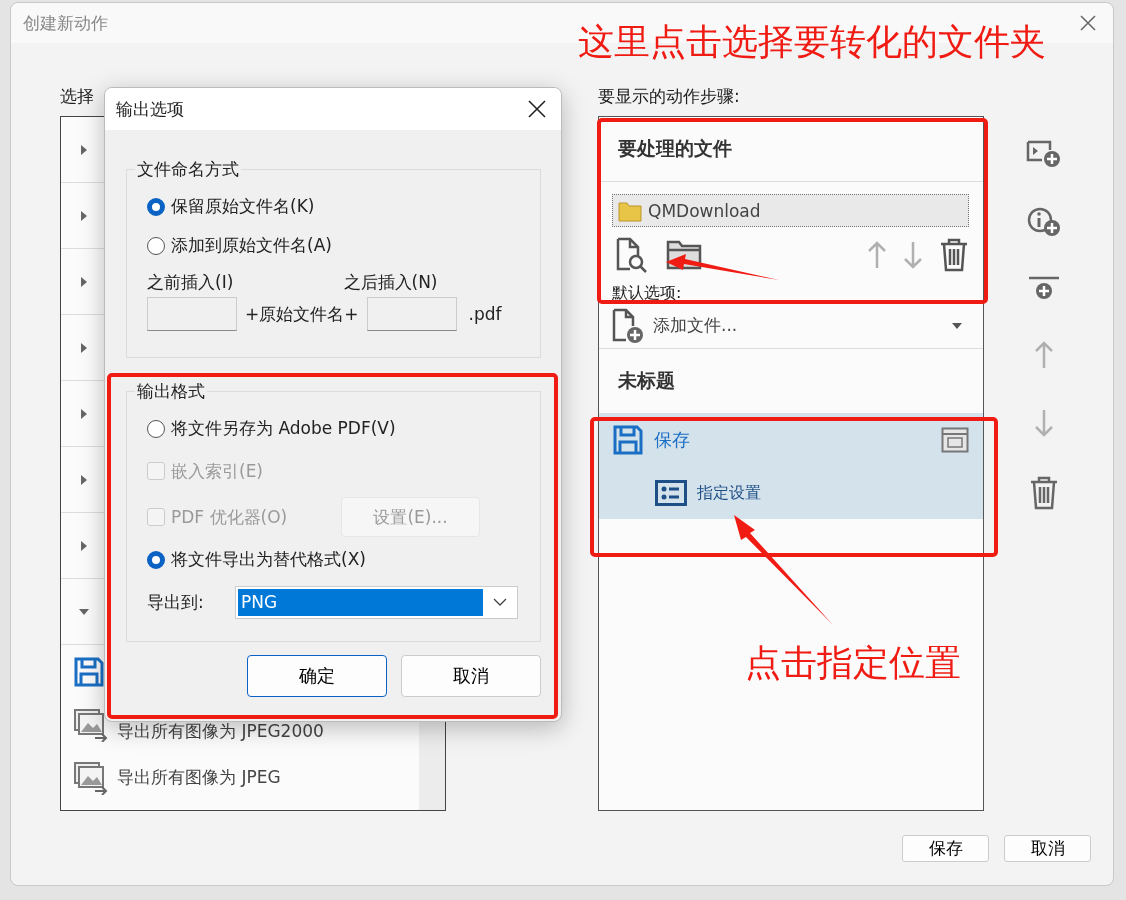 The height and width of the screenshot is (900, 1126). What do you see at coordinates (628, 325) in the screenshot?
I see `add-file-icon` at bounding box center [628, 325].